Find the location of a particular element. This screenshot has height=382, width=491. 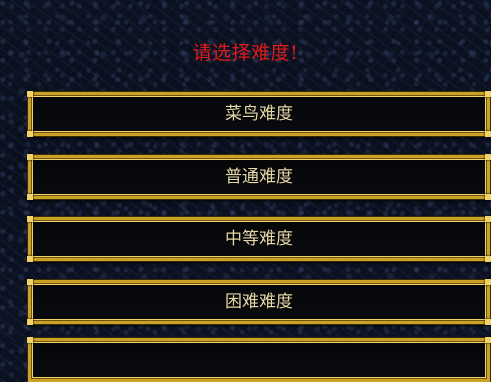

difficulty-prompt: 请选择难度! is located at coordinates (245, 53).